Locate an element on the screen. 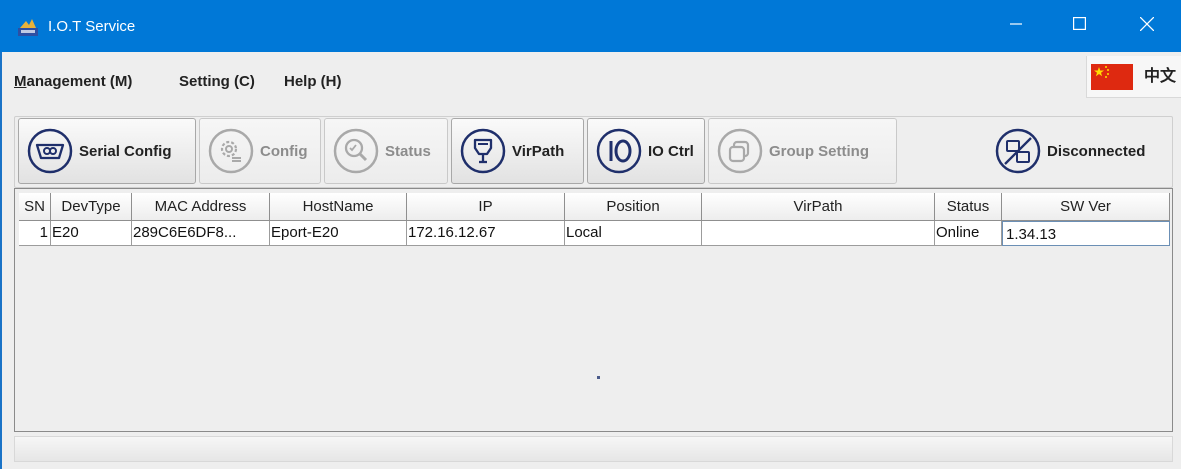 The width and height of the screenshot is (1181, 469). group-setting-button: Group Setting is located at coordinates (802, 151).